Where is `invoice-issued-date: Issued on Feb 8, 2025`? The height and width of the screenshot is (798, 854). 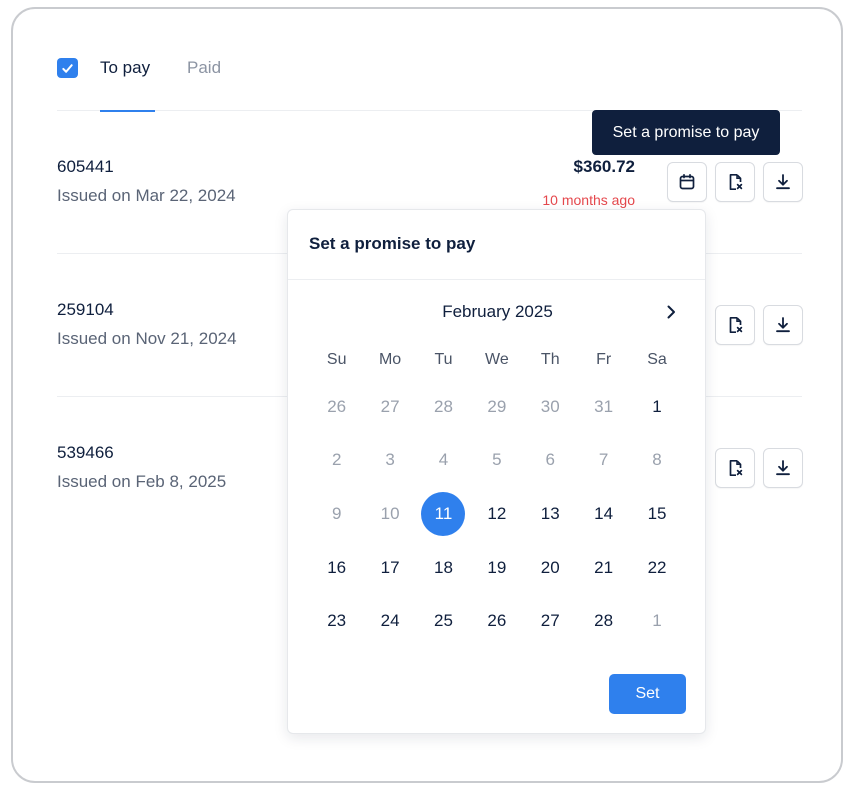
invoice-issued-date: Issued on Feb 8, 2025 is located at coordinates (142, 481).